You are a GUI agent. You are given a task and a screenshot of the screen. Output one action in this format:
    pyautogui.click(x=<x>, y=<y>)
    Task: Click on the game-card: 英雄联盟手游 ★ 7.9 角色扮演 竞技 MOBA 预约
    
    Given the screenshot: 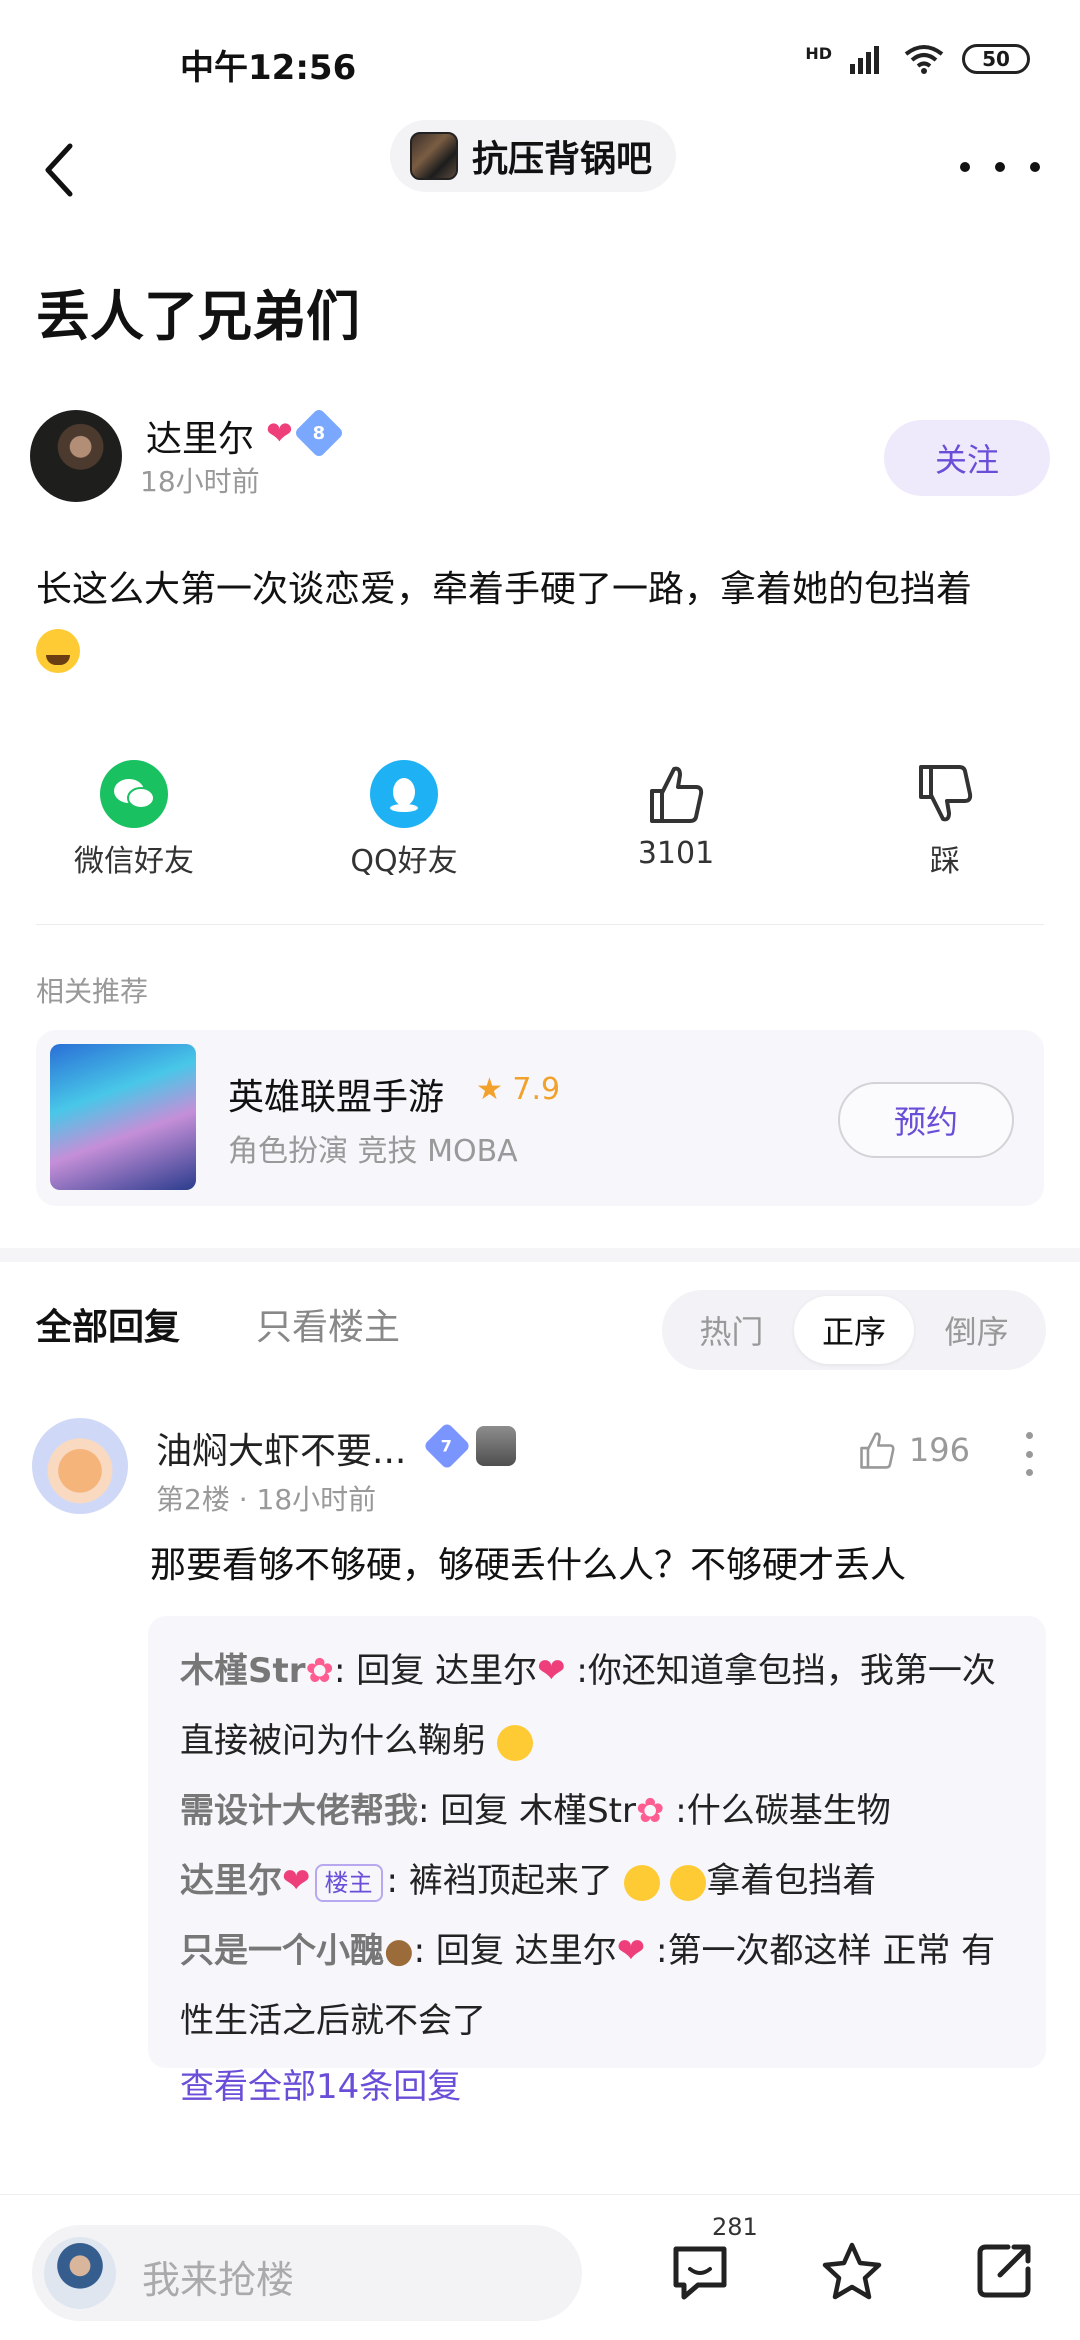 What is the action you would take?
    pyautogui.click(x=540, y=1118)
    